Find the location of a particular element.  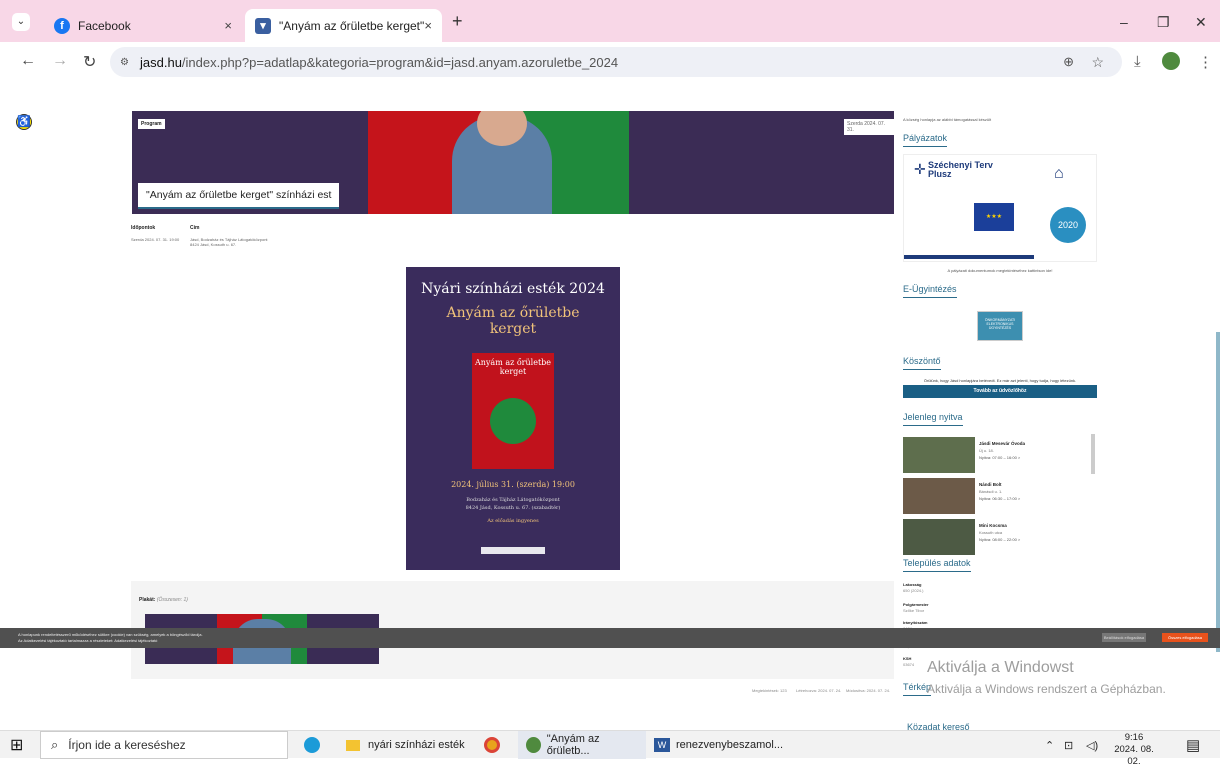

taskbar-clock: 9:16 2024. 08. 02. is located at coordinates (1134, 750).